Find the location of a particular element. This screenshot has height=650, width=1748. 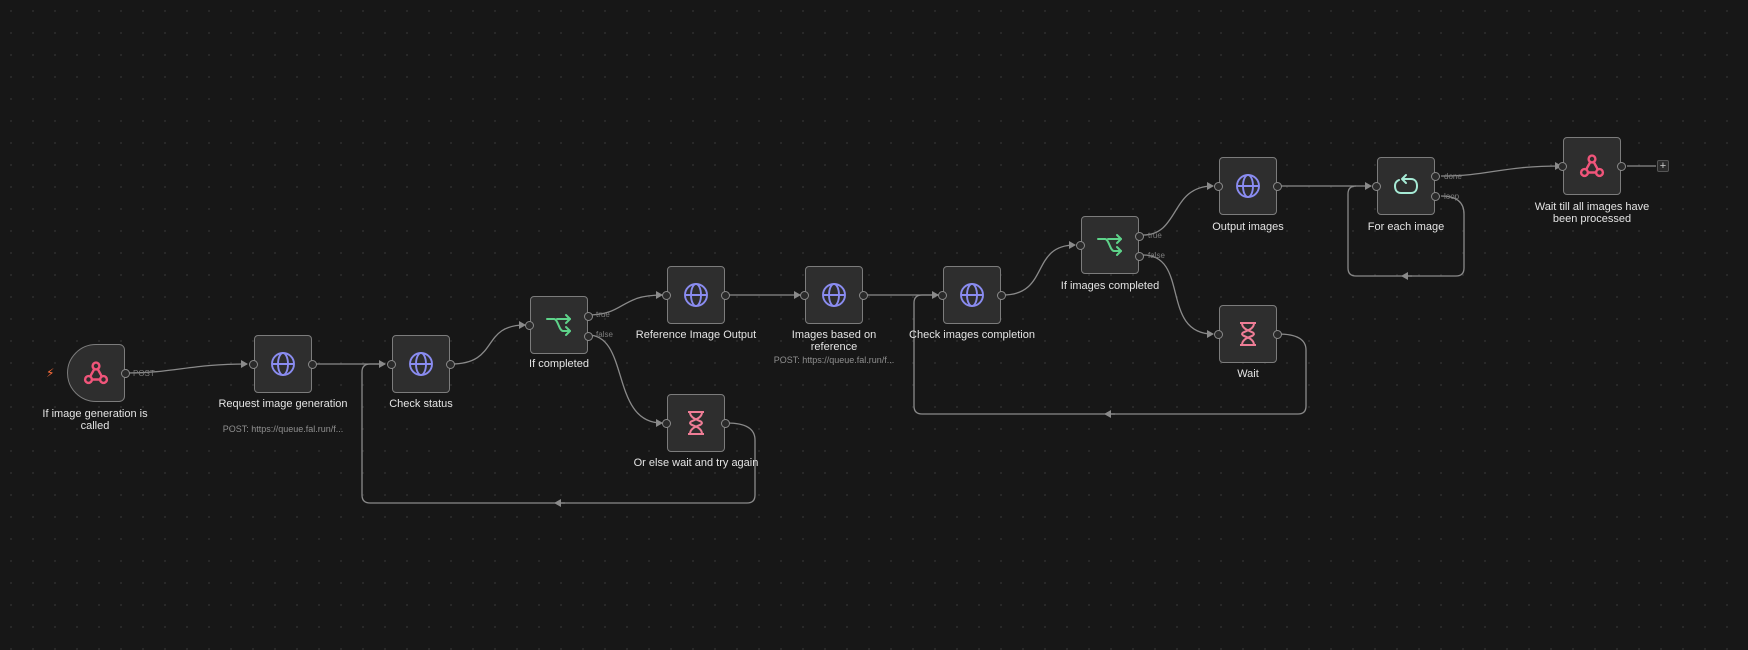

node-label: If completed is located at coordinates (559, 364).